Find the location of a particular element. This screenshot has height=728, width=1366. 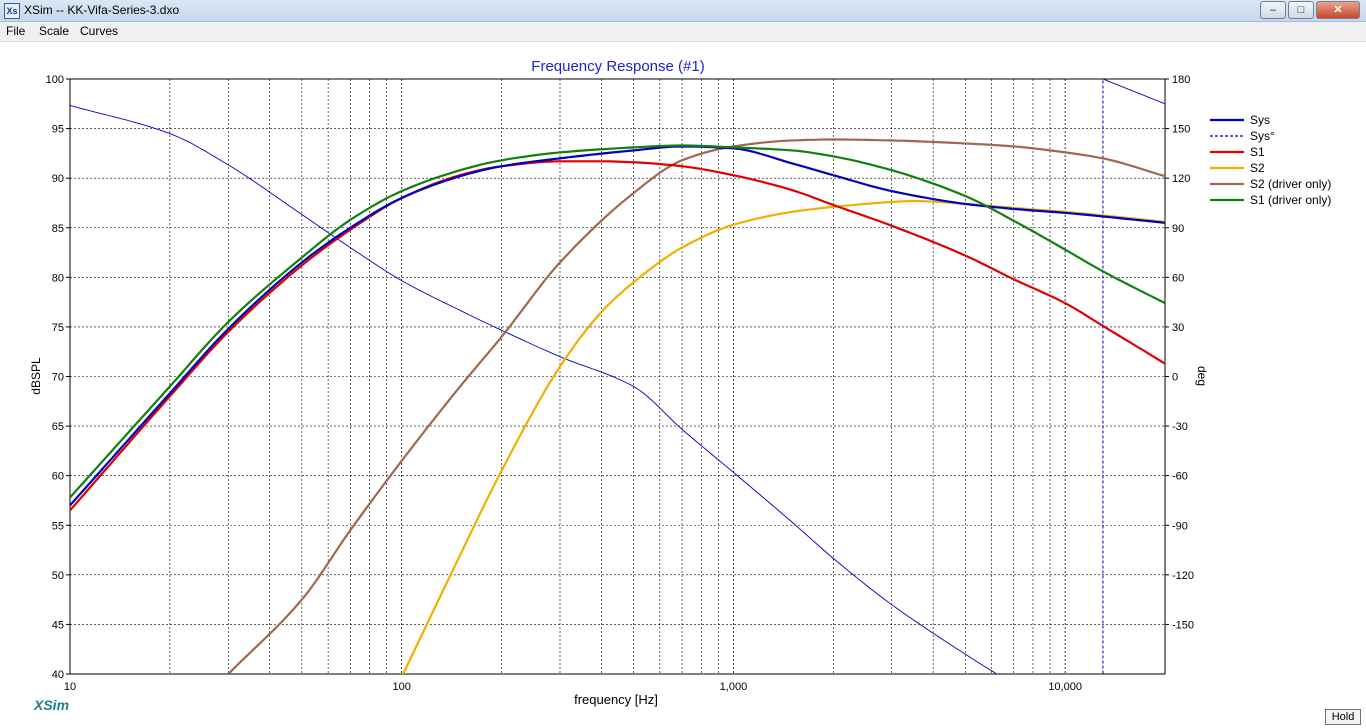

minimize-button: – is located at coordinates (1273, 10).